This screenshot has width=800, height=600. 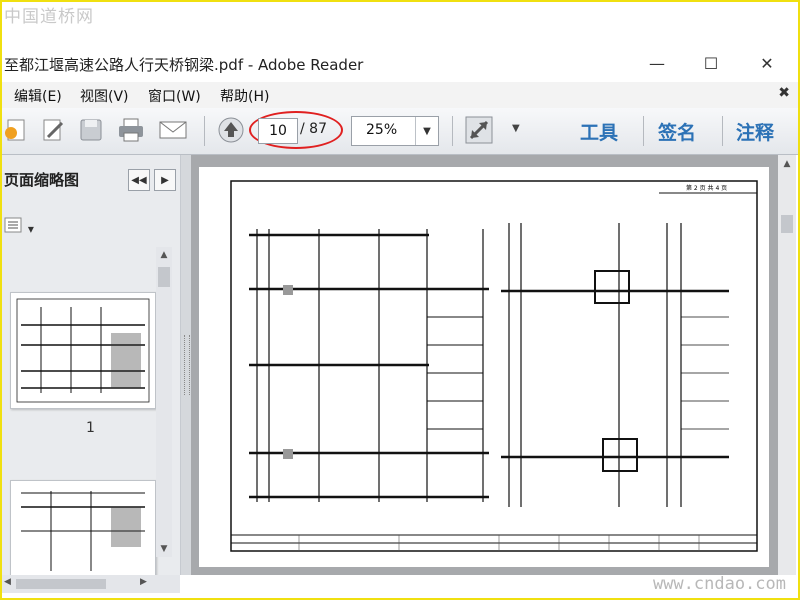 What do you see at coordinates (91, 130) in the screenshot?
I see `save-icon` at bounding box center [91, 130].